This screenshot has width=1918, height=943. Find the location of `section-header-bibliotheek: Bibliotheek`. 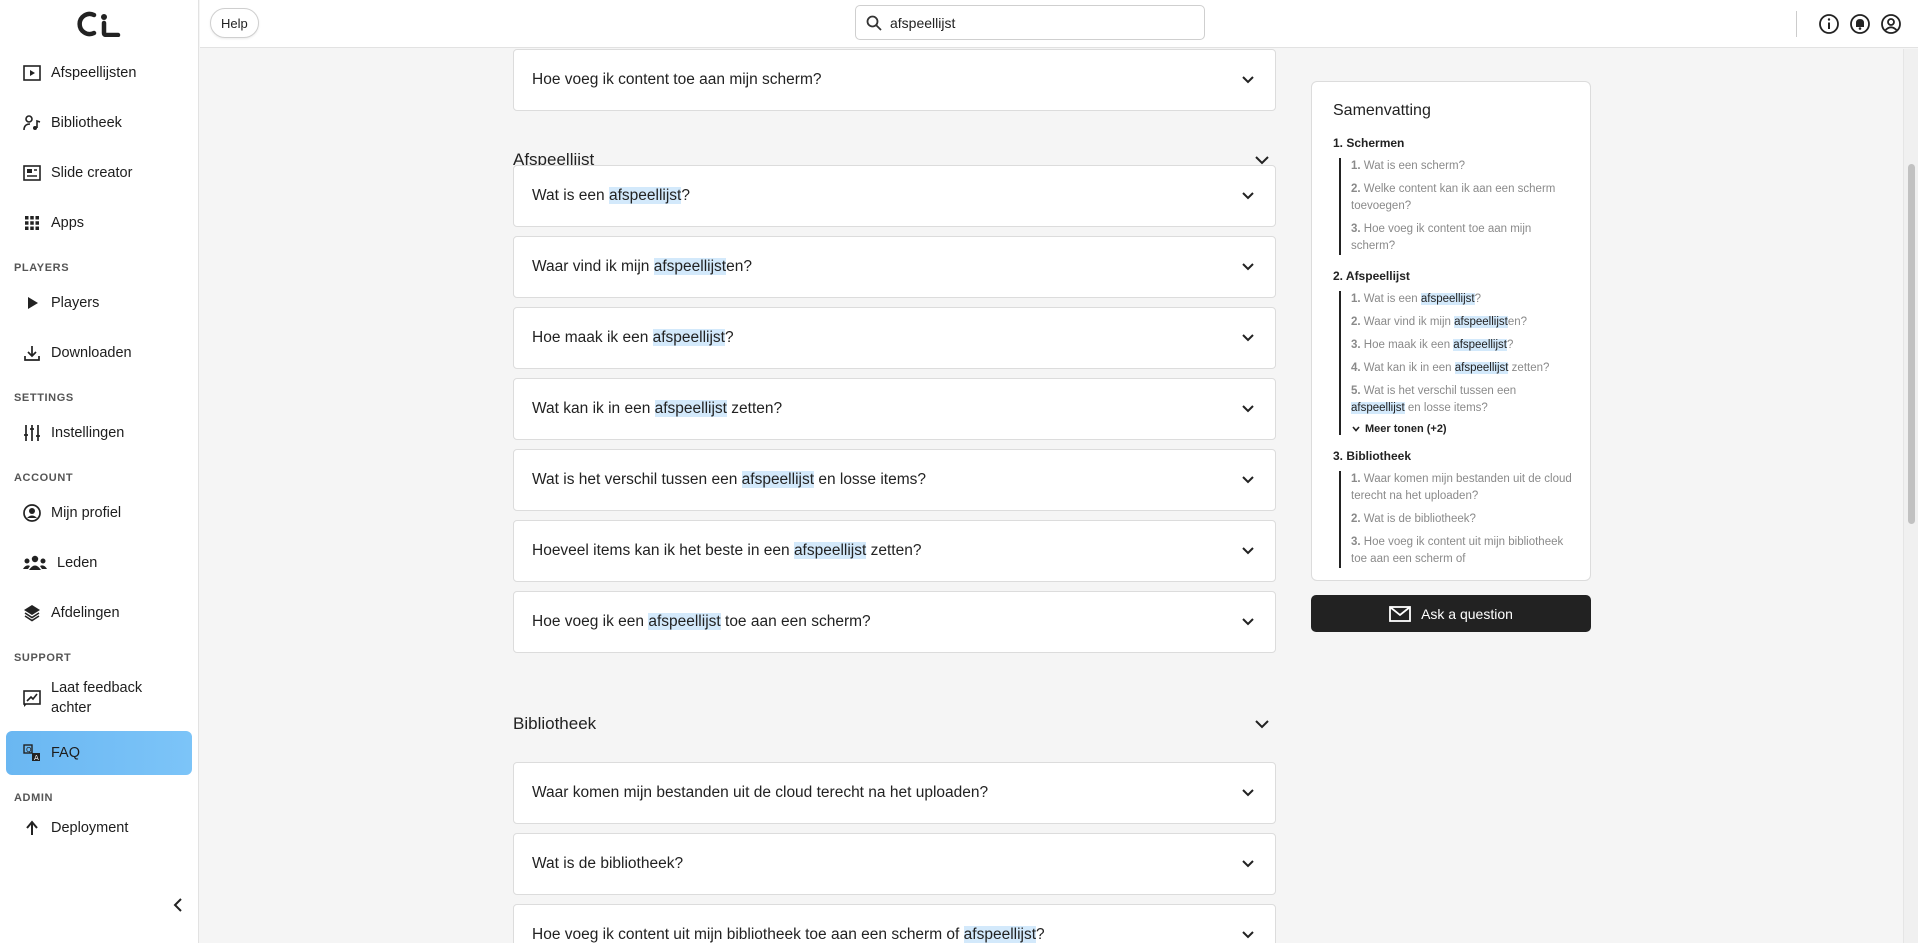

section-header-bibliotheek: Bibliotheek is located at coordinates (894, 724).